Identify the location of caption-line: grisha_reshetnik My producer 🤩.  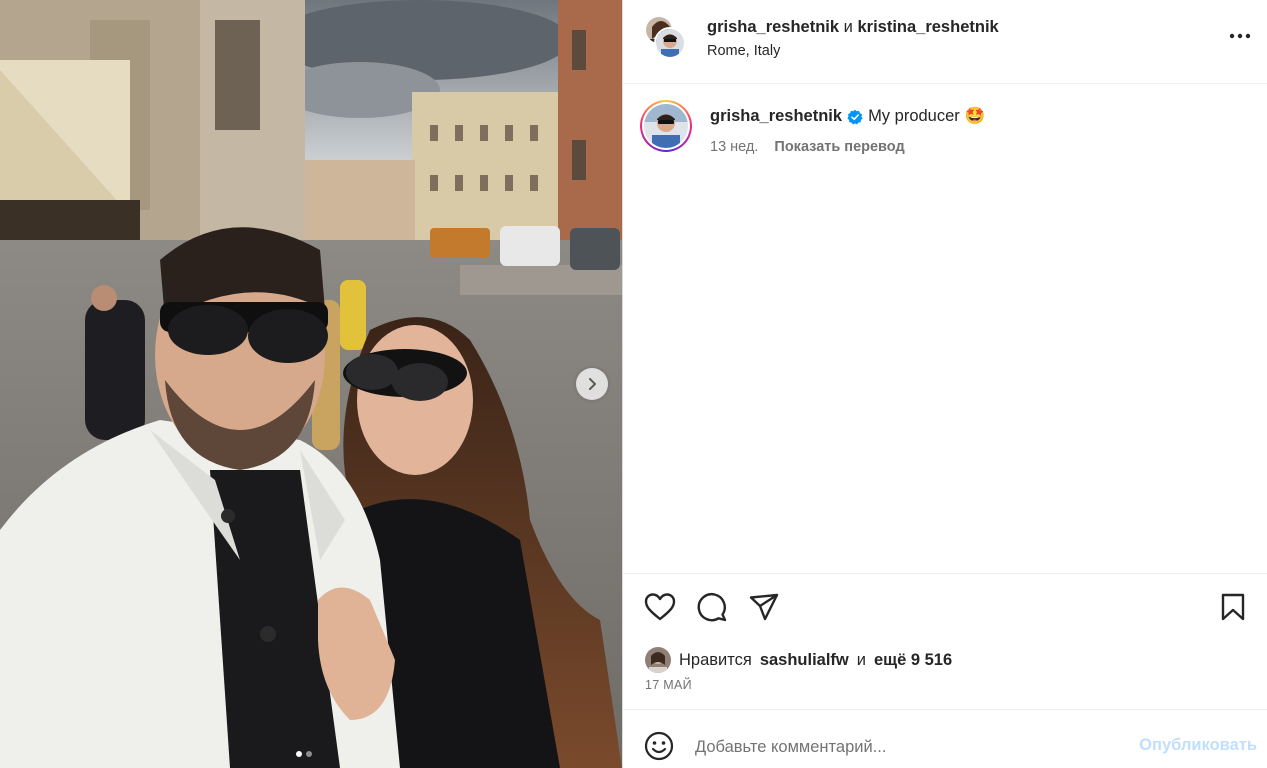
(847, 116).